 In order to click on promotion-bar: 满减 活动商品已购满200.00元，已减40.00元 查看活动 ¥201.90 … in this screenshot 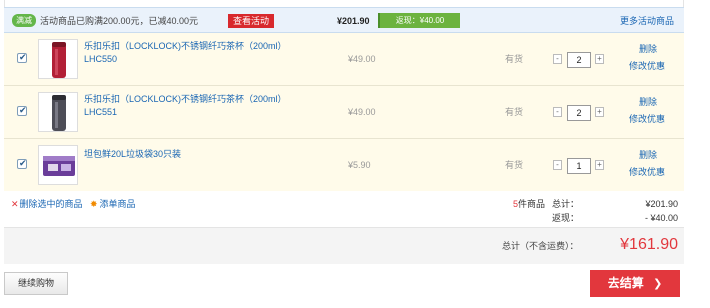, I will do `click(344, 20)`.